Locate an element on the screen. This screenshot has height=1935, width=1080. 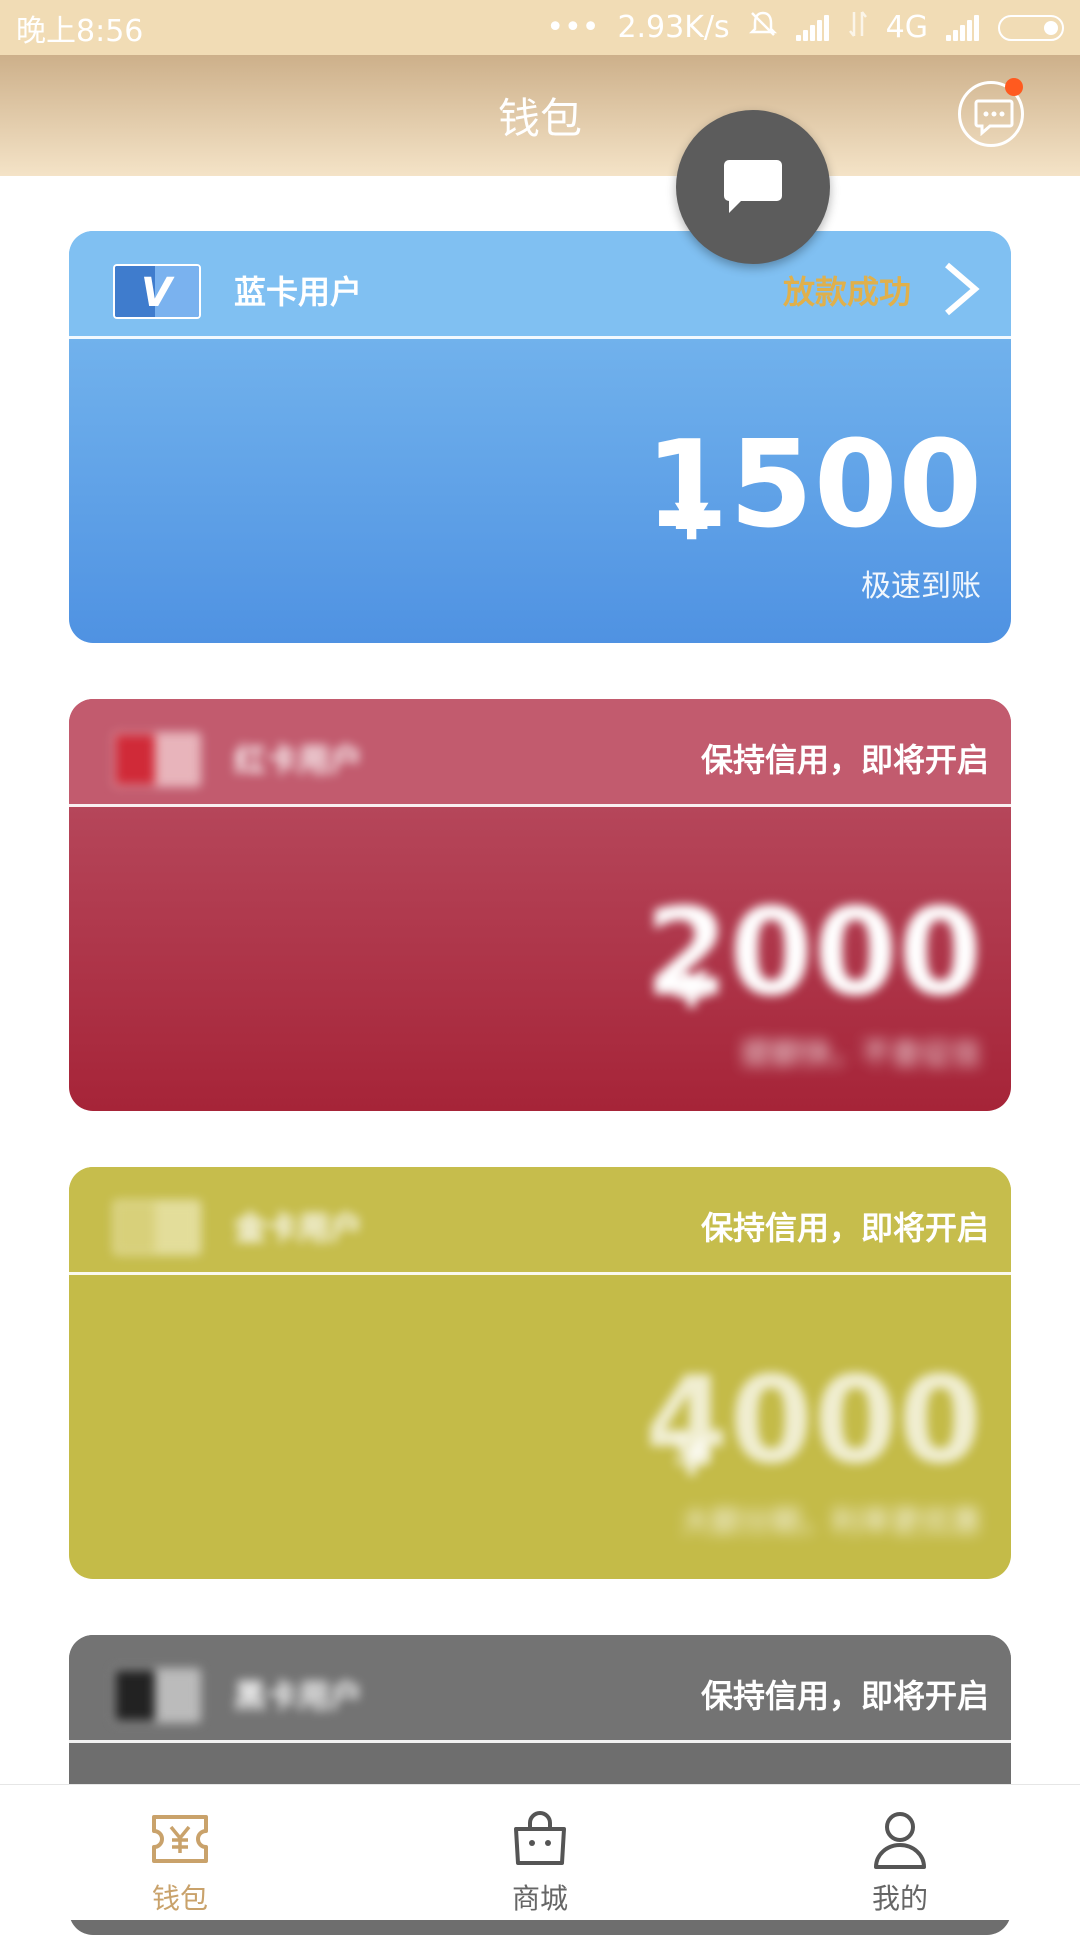
card-name: 黑卡用户 is located at coordinates (298, 1696).